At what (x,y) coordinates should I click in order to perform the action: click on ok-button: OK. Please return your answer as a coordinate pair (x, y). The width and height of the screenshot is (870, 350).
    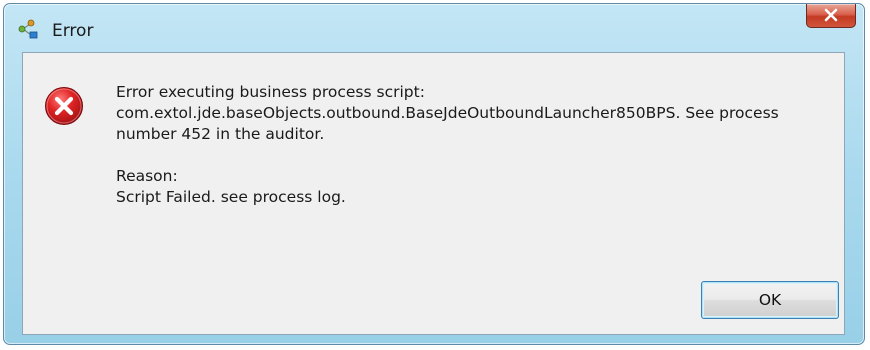
    Looking at the image, I should click on (770, 300).